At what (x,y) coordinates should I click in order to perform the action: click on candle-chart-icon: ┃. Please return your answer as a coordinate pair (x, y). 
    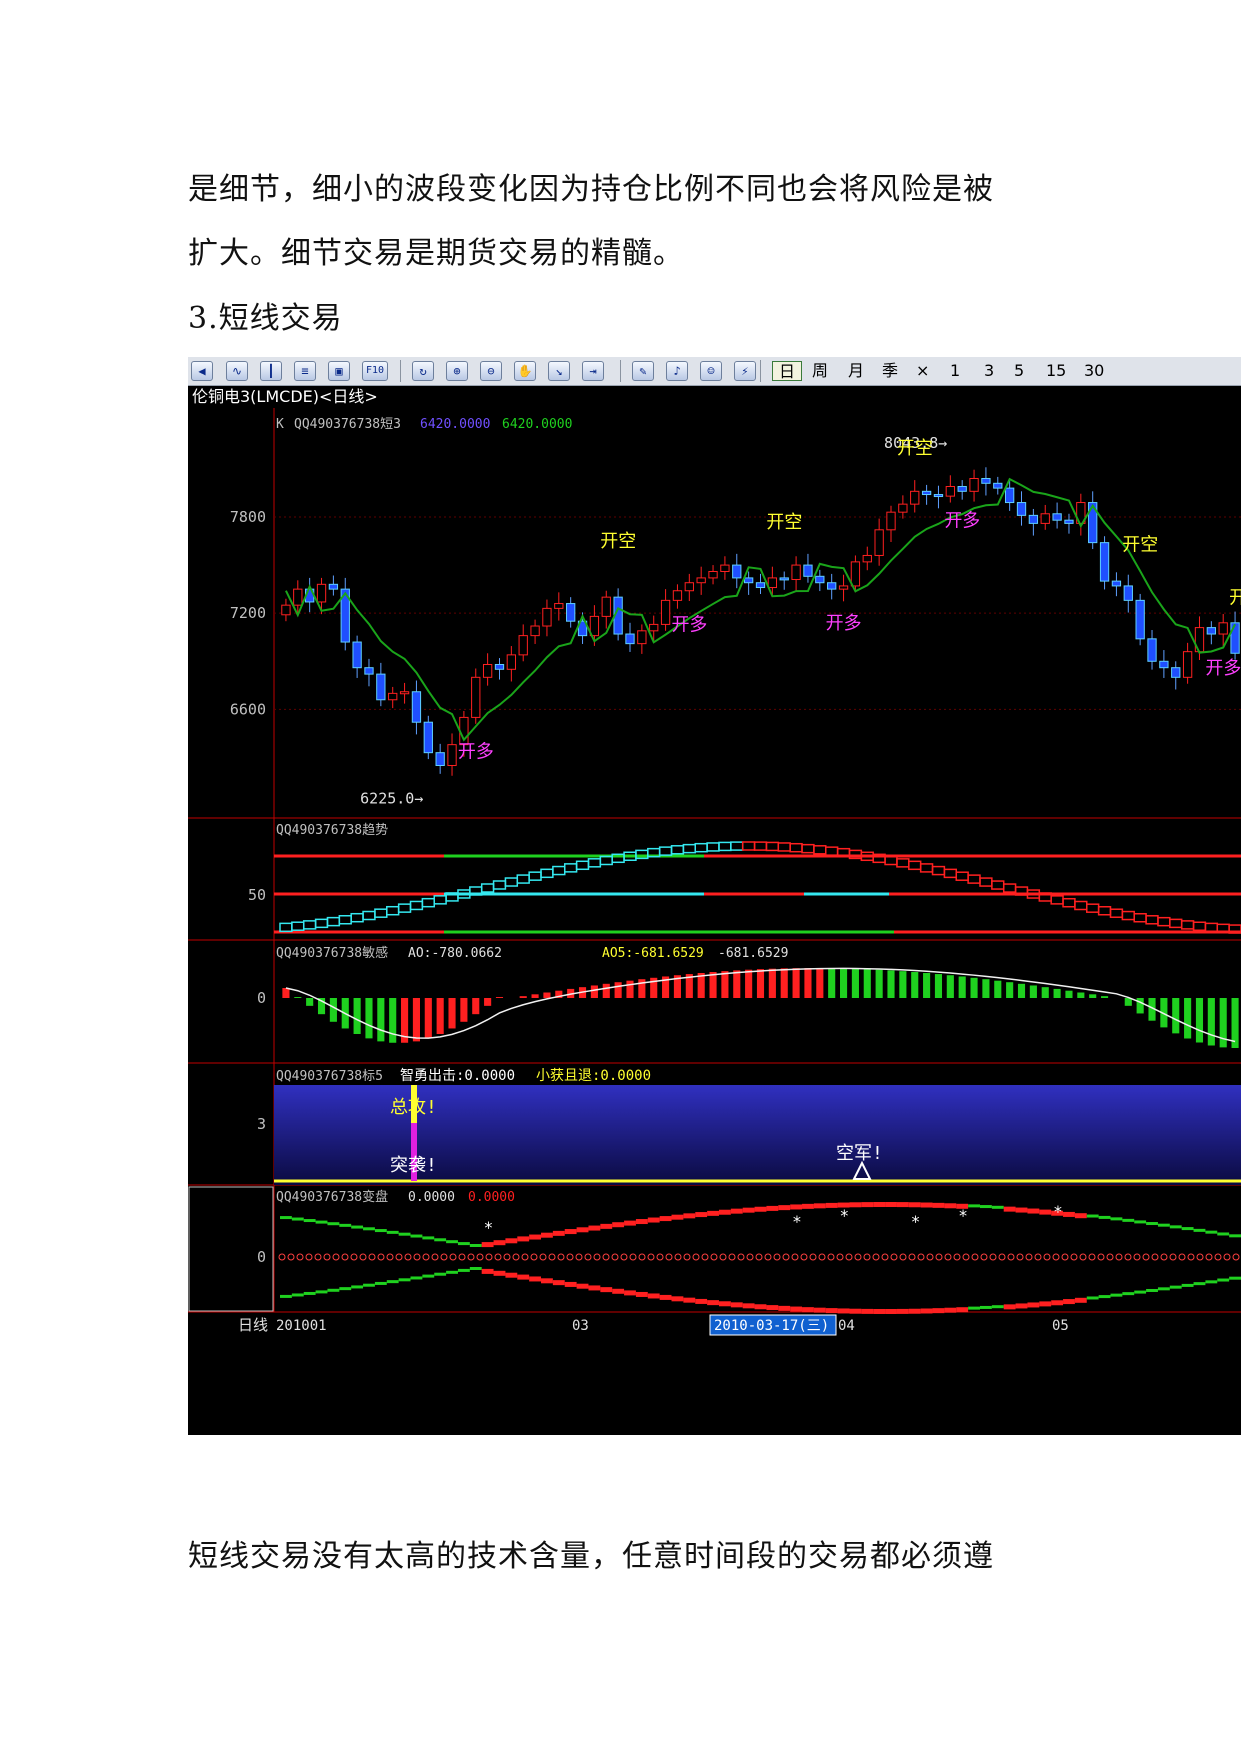
    Looking at the image, I should click on (271, 371).